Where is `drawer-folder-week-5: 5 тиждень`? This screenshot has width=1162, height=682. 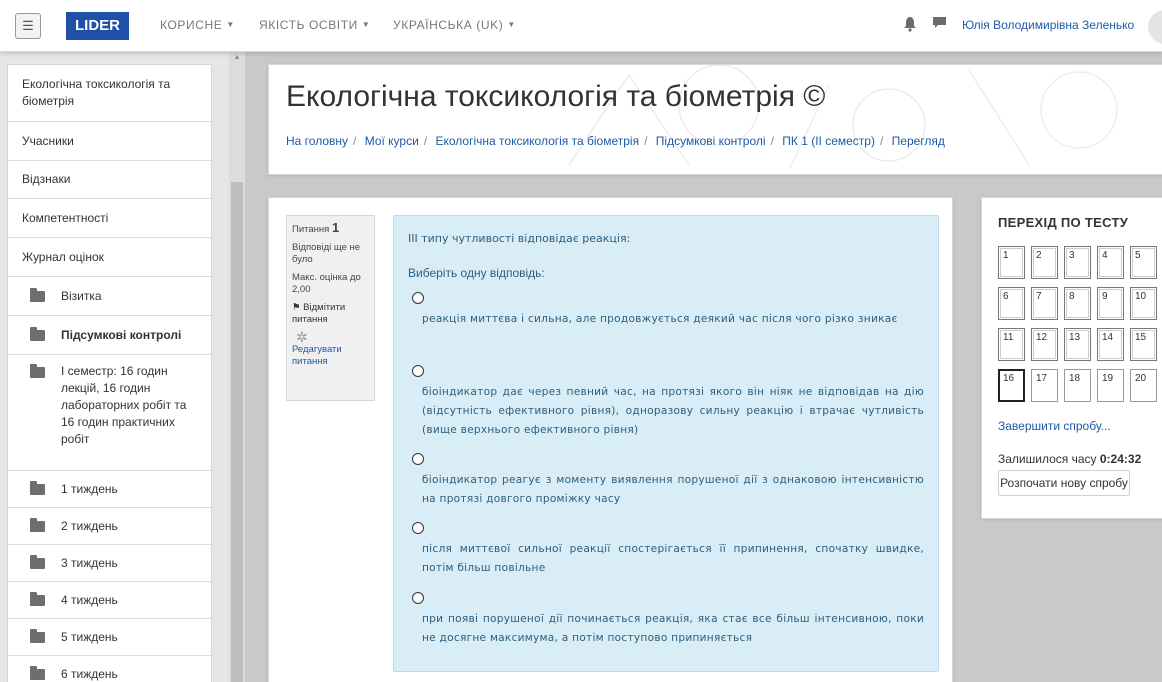 drawer-folder-week-5: 5 тиждень is located at coordinates (109, 637).